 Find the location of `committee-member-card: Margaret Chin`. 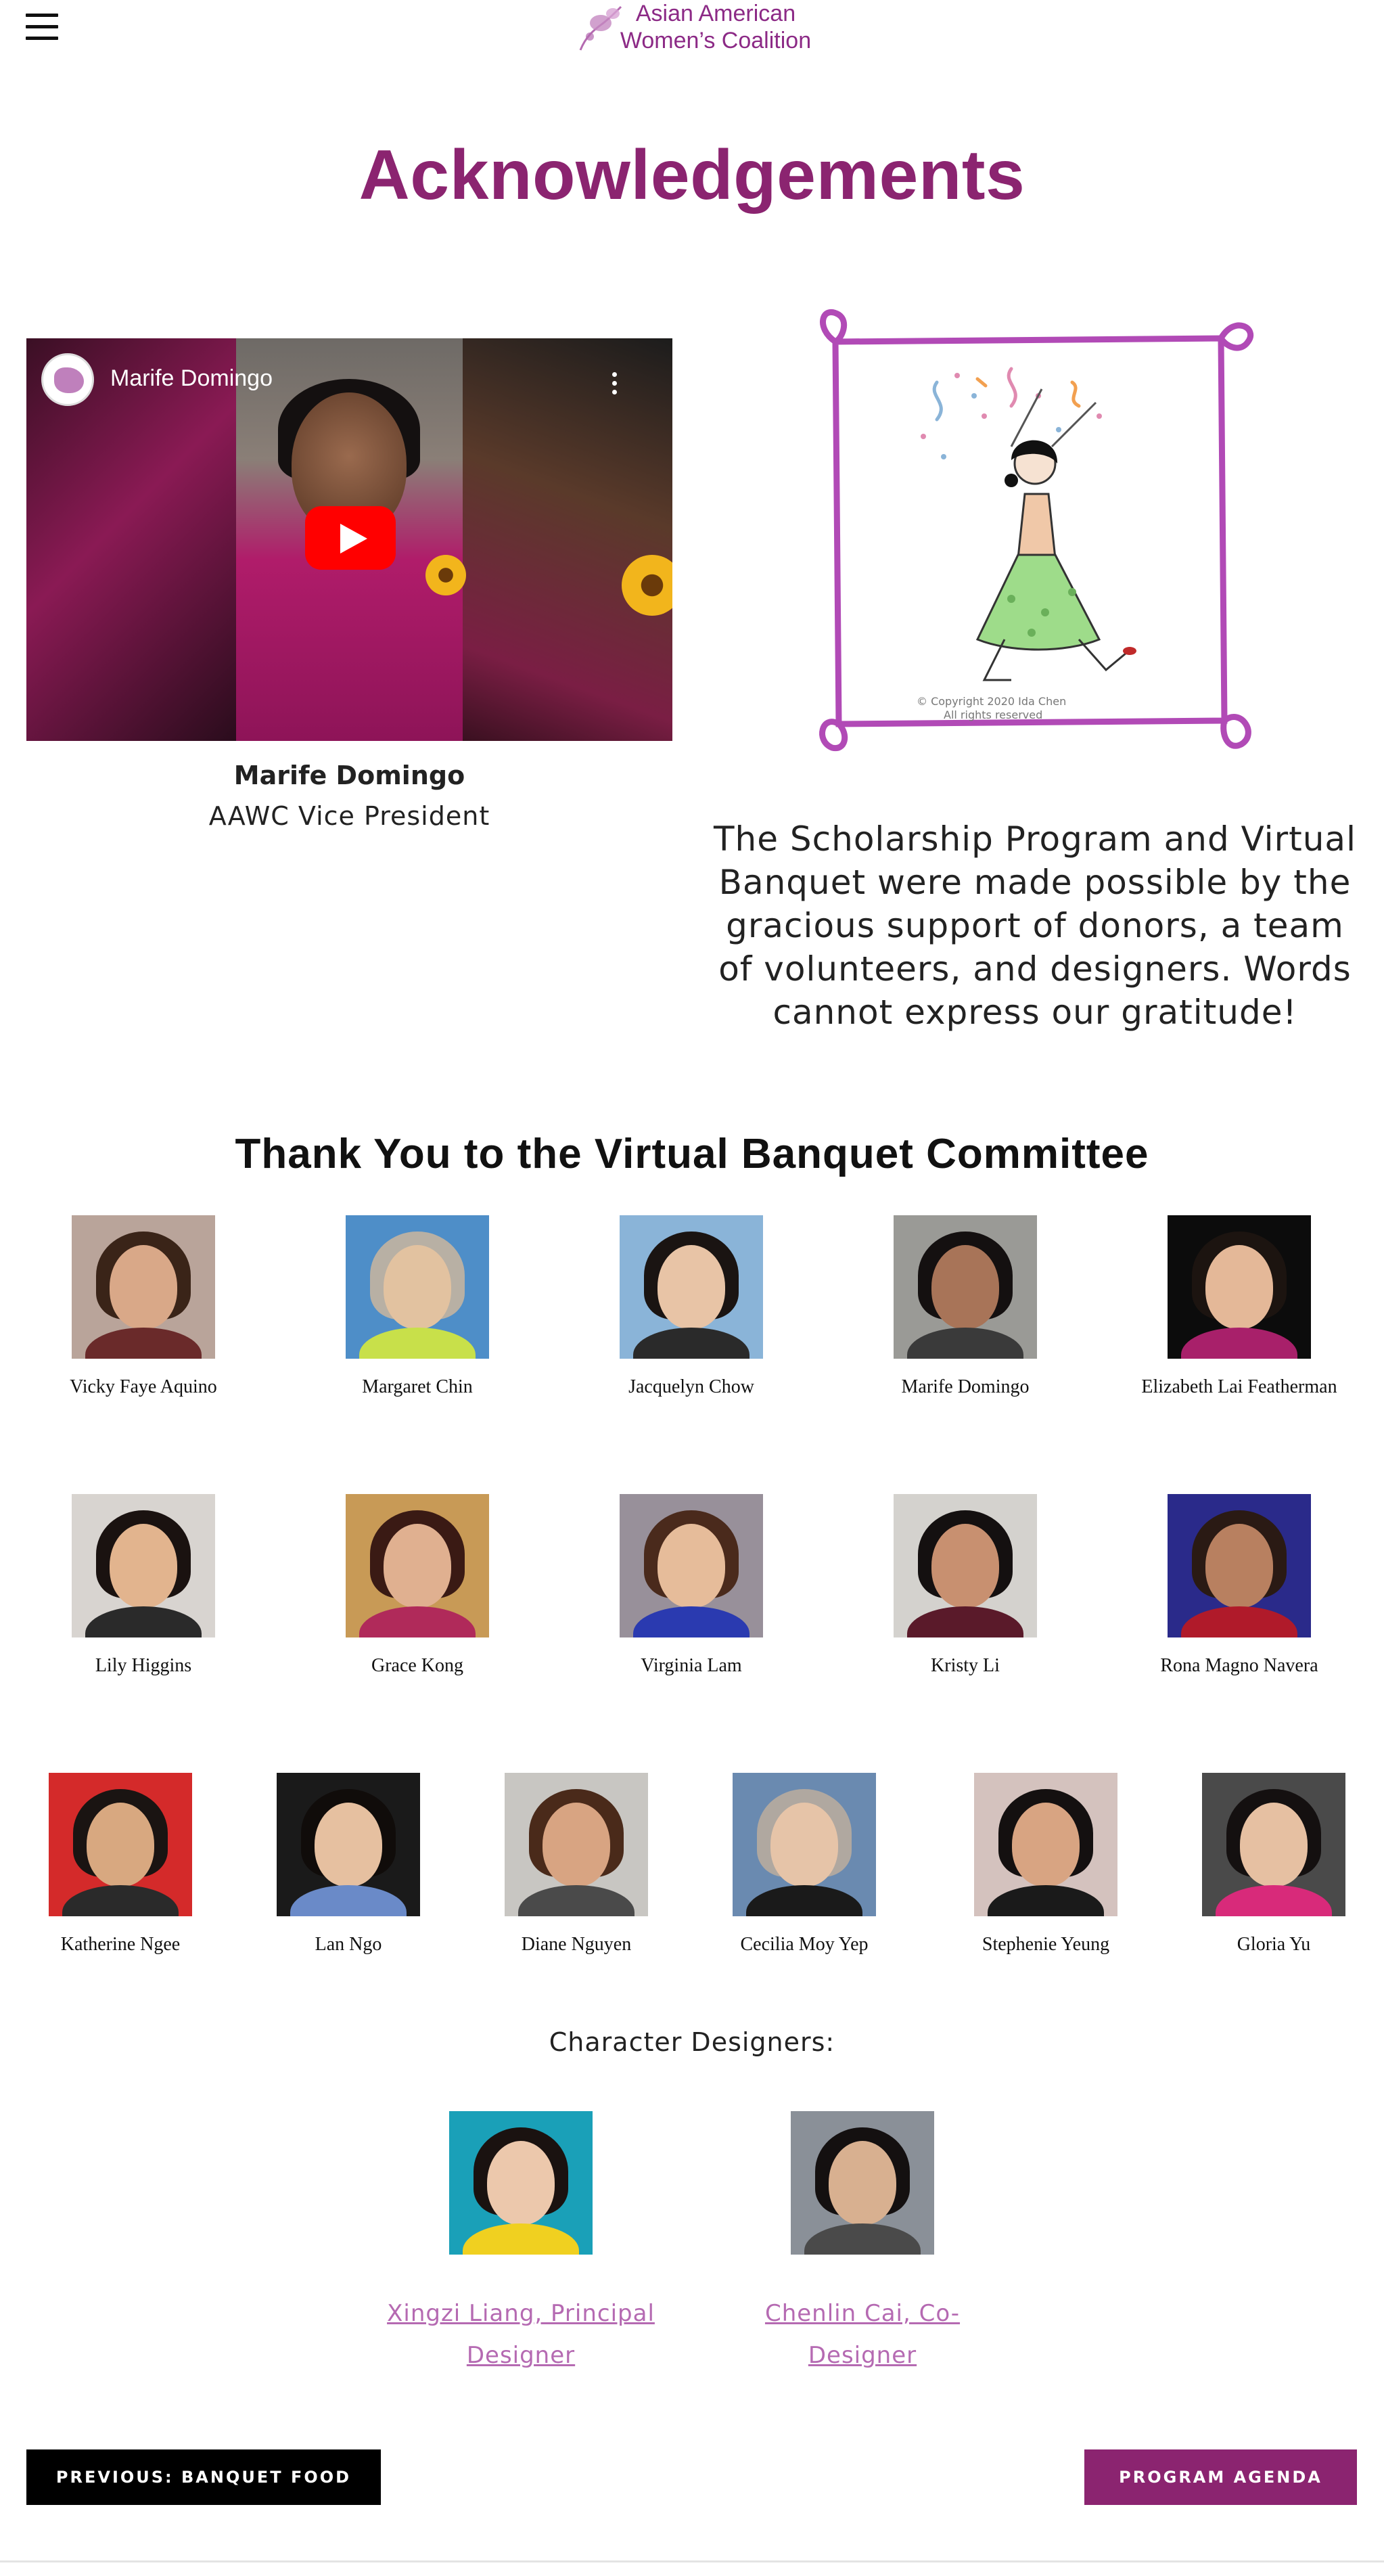

committee-member-card: Margaret Chin is located at coordinates (417, 1307).